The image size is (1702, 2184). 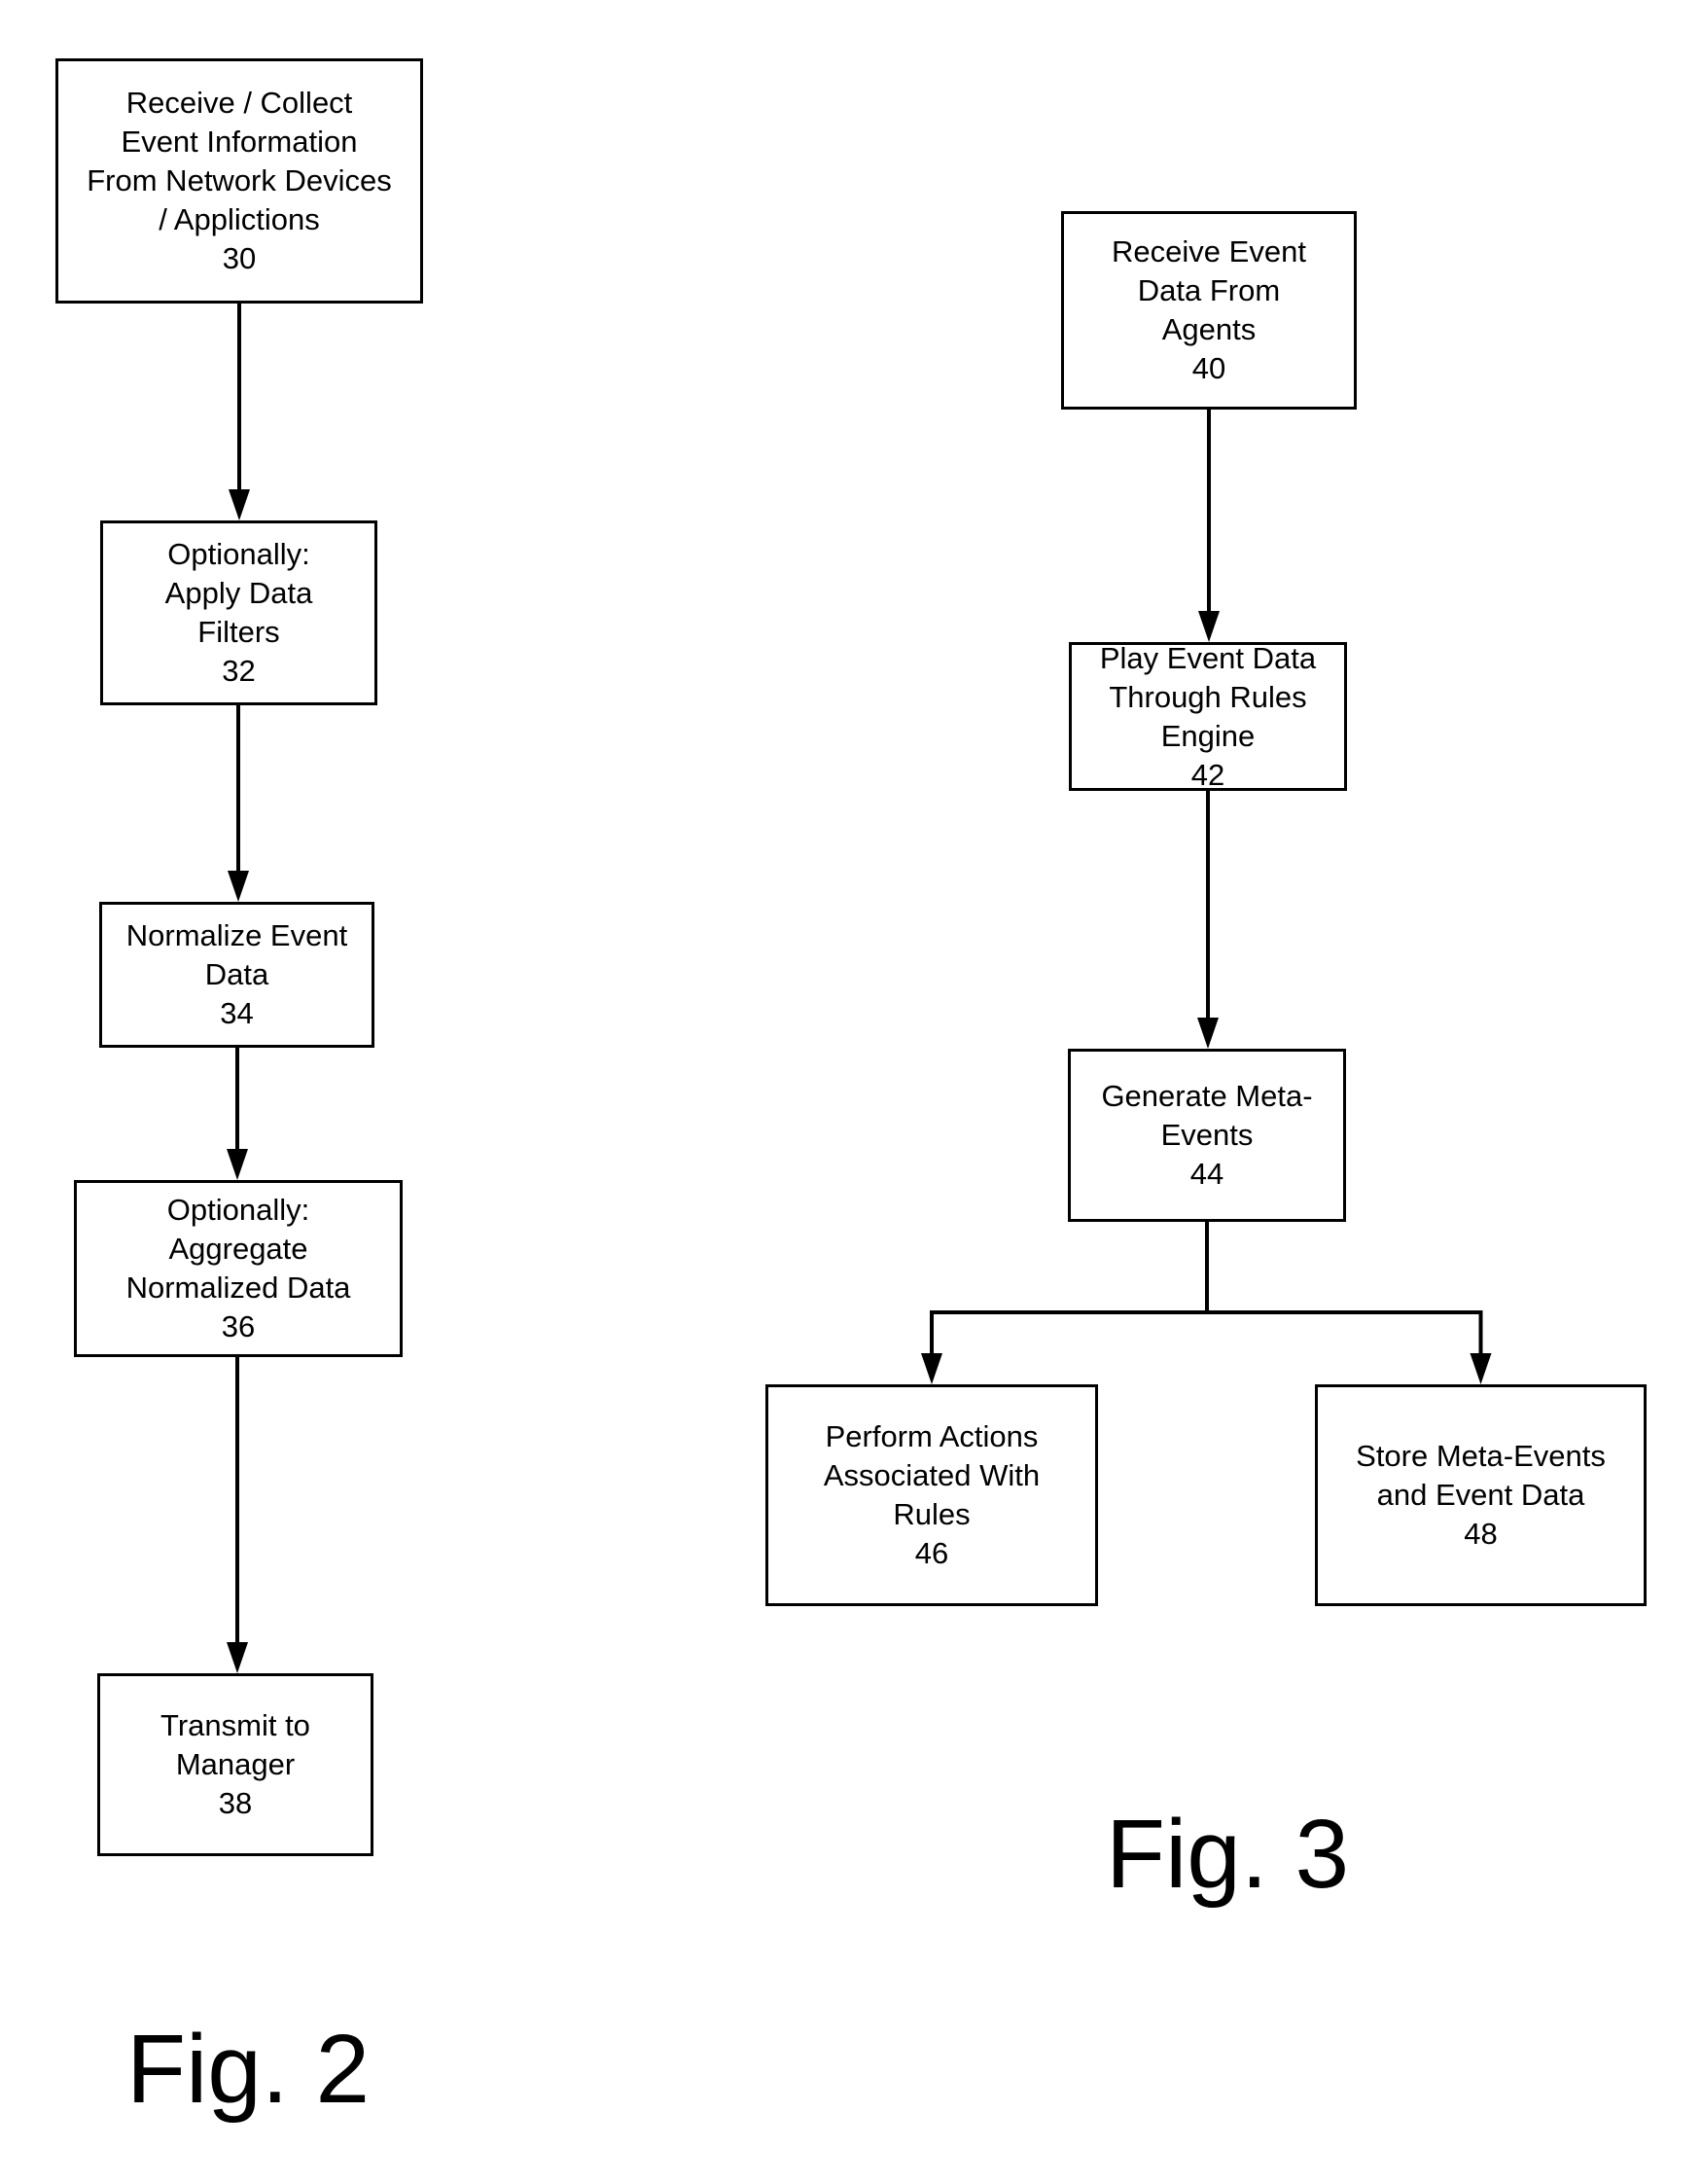 I want to click on step-text-line: Transmit to, so click(x=235, y=1725).